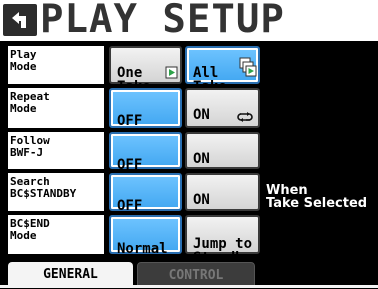 This screenshot has width=378, height=289. Describe the element at coordinates (189, 273) in the screenshot. I see `tab-bar: GENERAL CONTROL` at that location.